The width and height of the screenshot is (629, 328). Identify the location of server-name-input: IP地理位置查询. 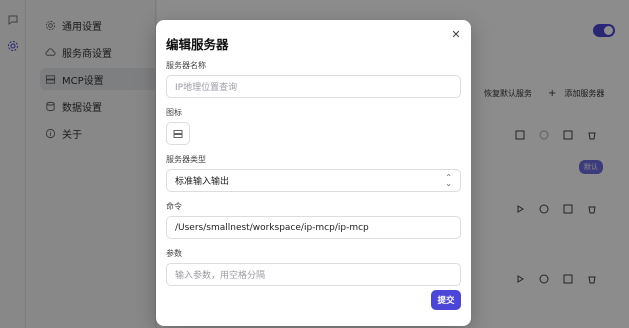
(313, 86).